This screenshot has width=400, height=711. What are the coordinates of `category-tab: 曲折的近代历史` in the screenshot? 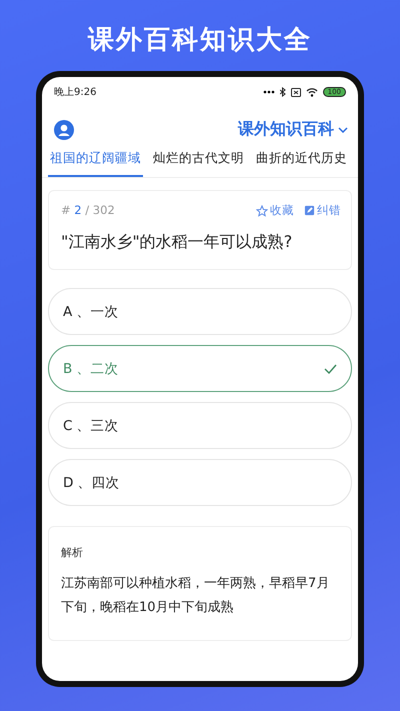 It's located at (301, 163).